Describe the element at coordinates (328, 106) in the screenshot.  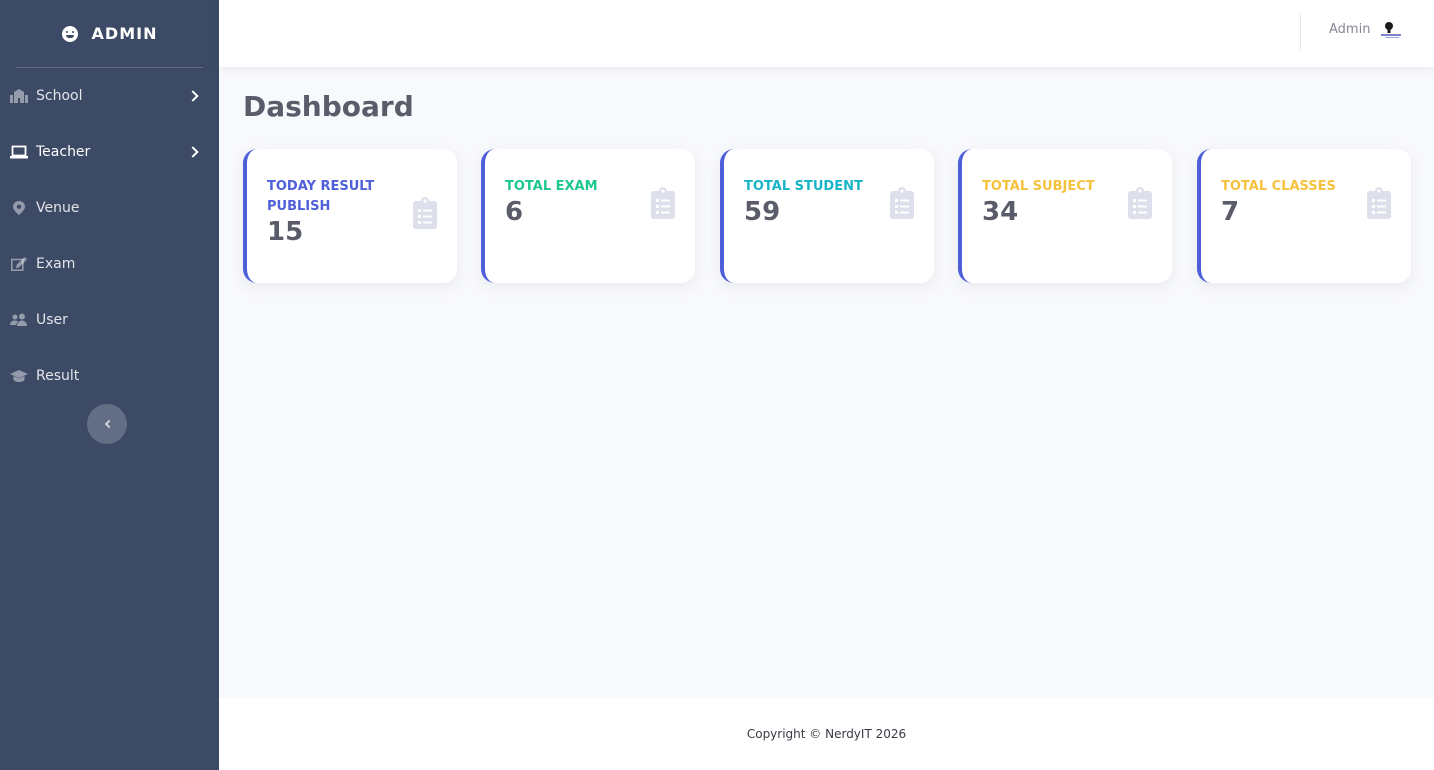
I see `page-title: Dashboard` at that location.